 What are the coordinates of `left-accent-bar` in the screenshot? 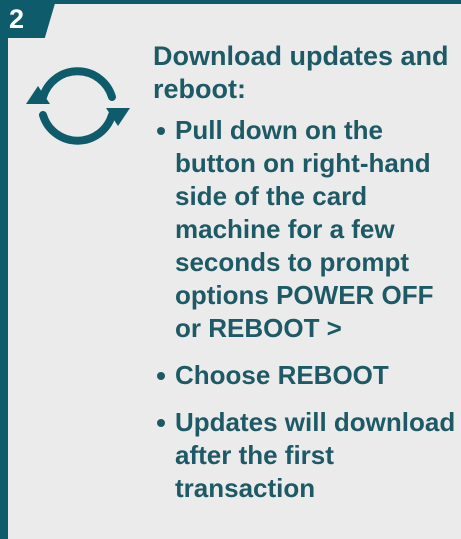 It's located at (4, 269).